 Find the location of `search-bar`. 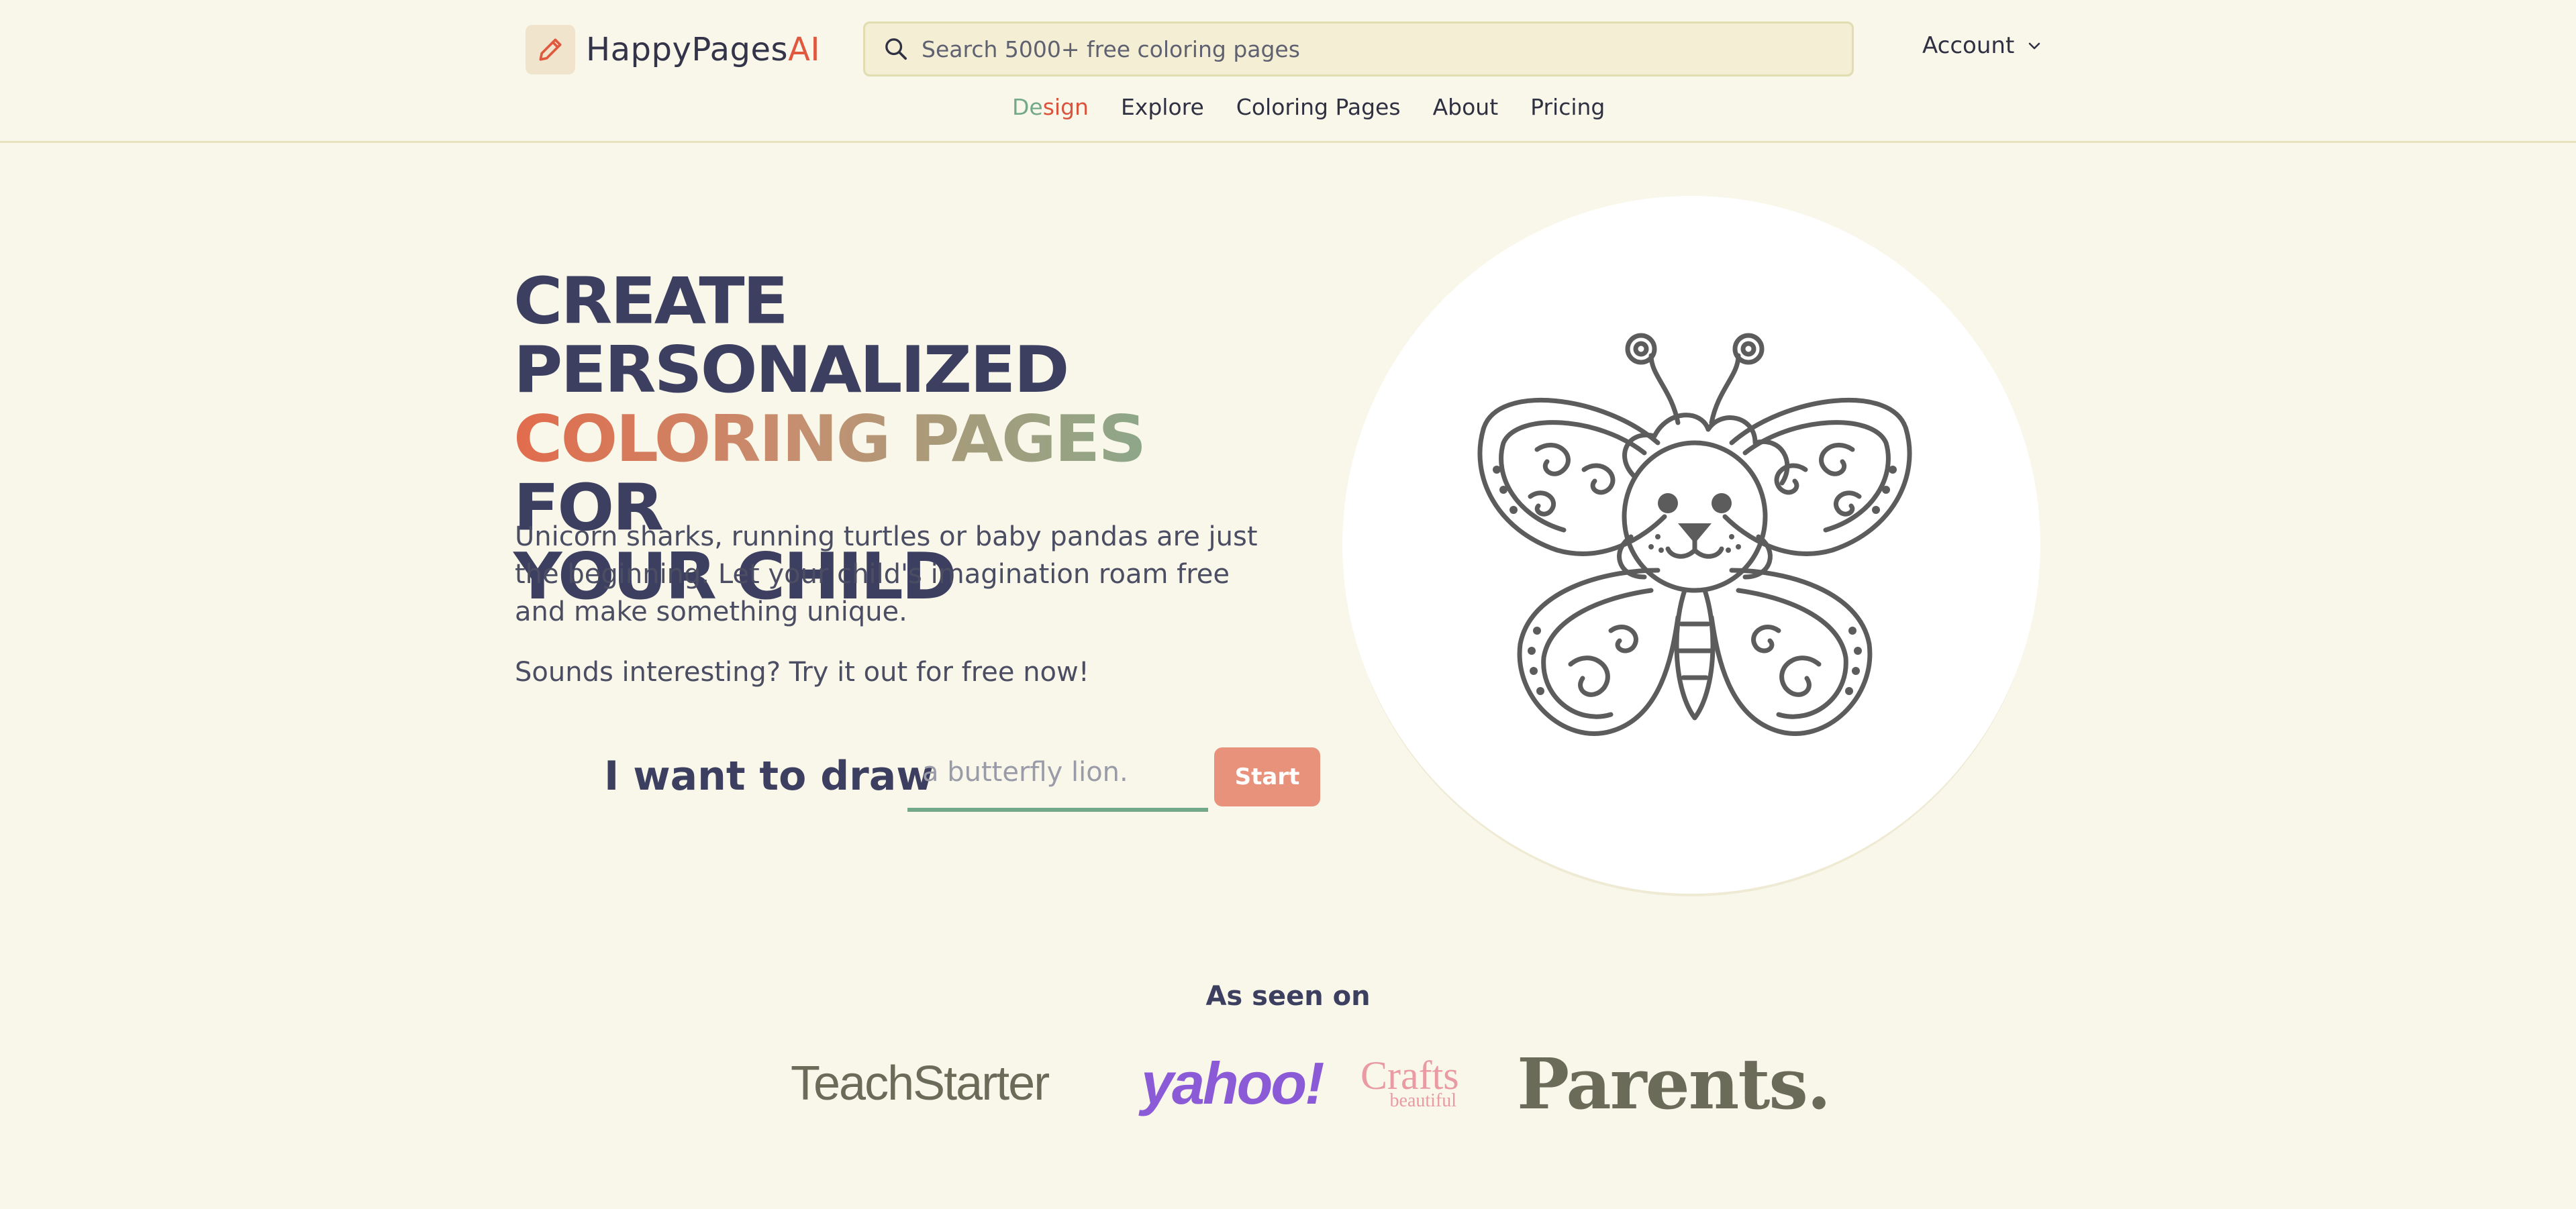

search-bar is located at coordinates (1358, 48).